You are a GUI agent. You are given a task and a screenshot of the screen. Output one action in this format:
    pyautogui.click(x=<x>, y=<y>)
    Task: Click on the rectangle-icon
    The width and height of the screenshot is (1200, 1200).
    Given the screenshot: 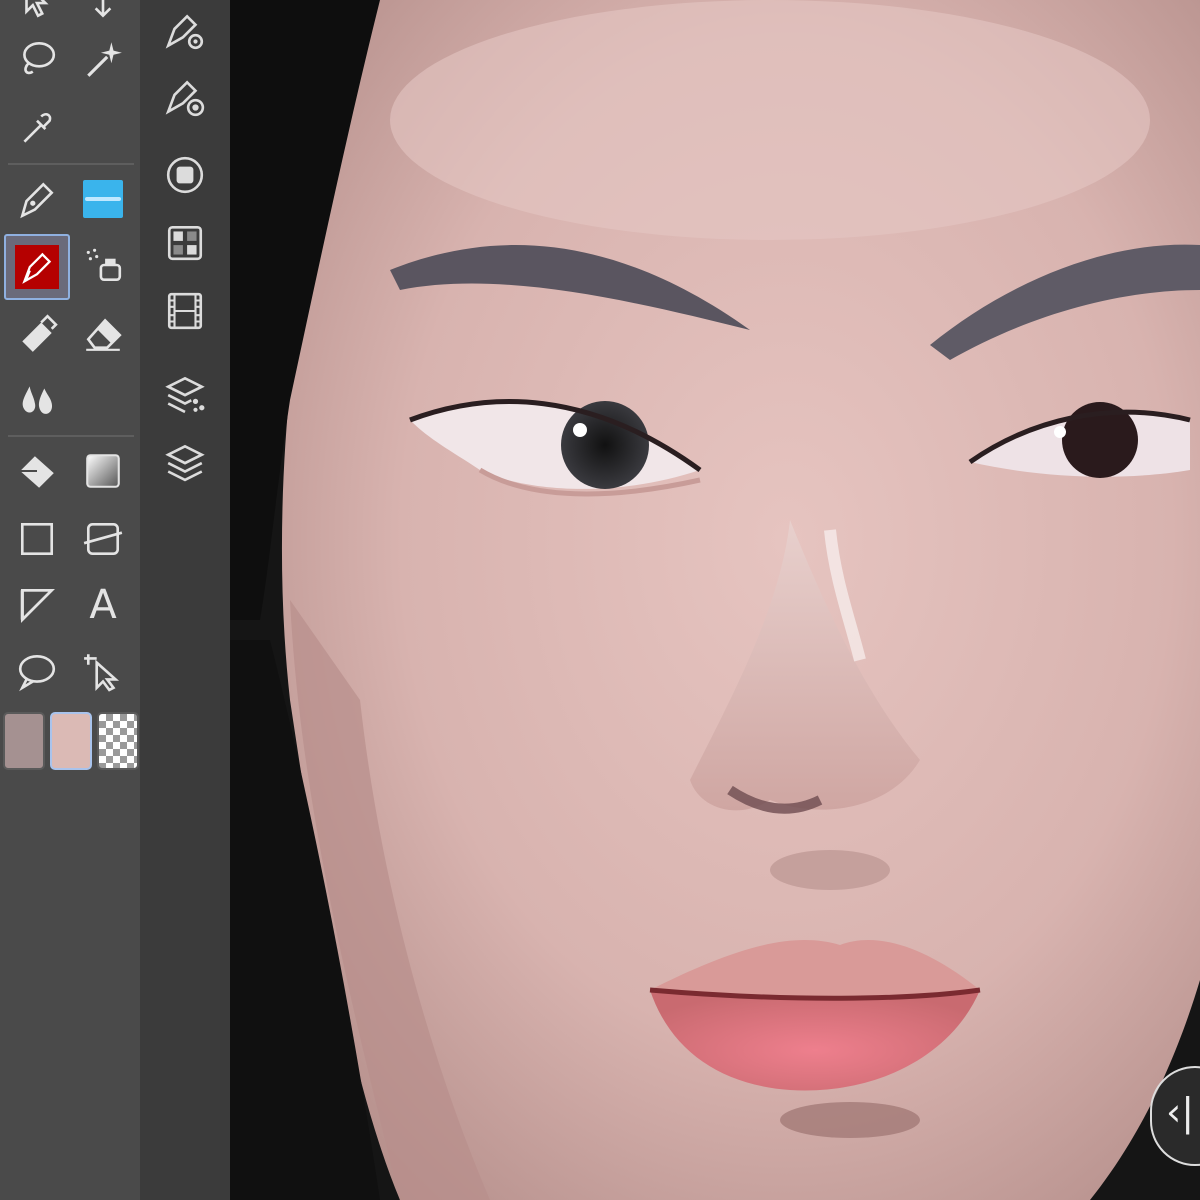 What is the action you would take?
    pyautogui.click(x=37, y=539)
    